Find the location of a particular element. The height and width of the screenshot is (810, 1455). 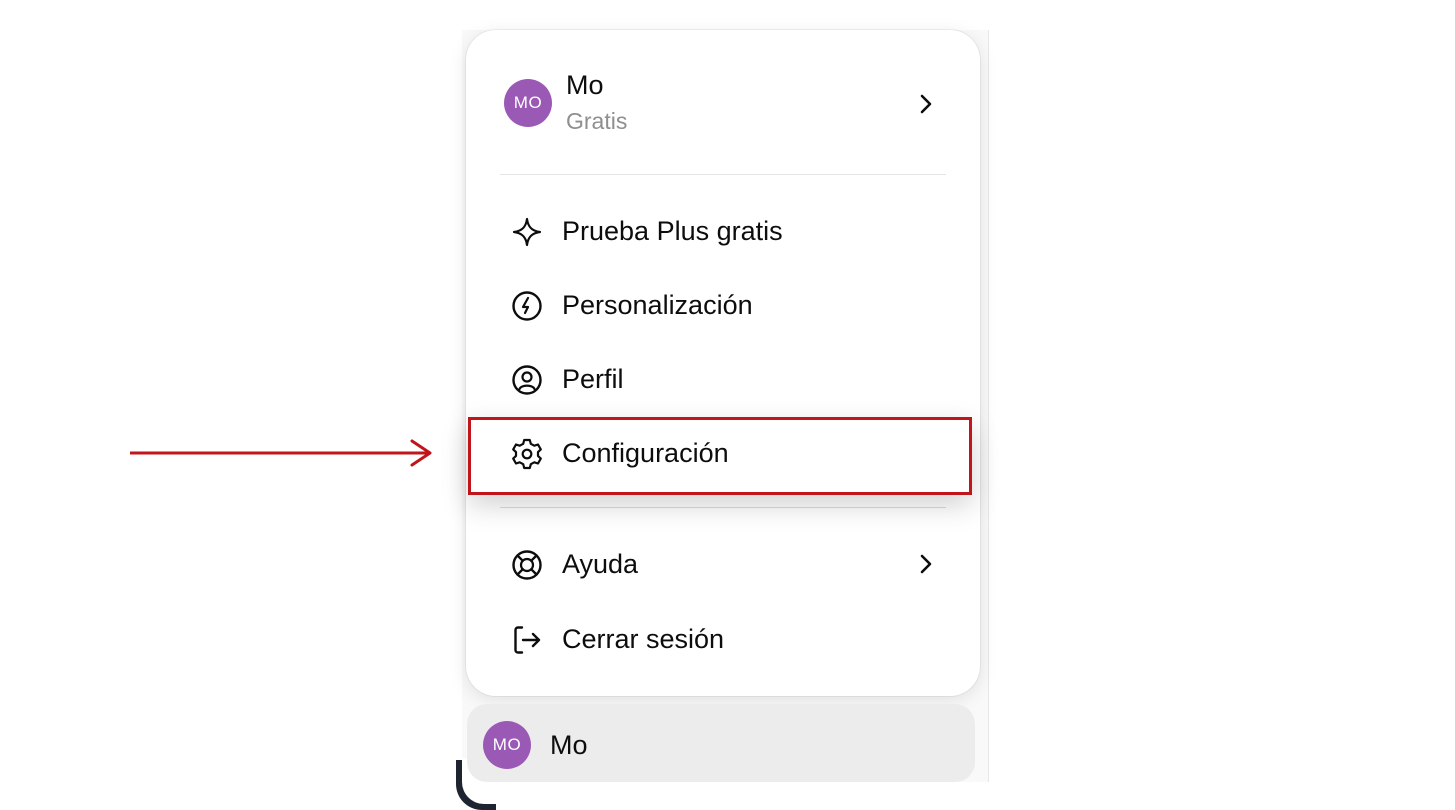

menu-item-help: Ayuda is located at coordinates (723, 564).